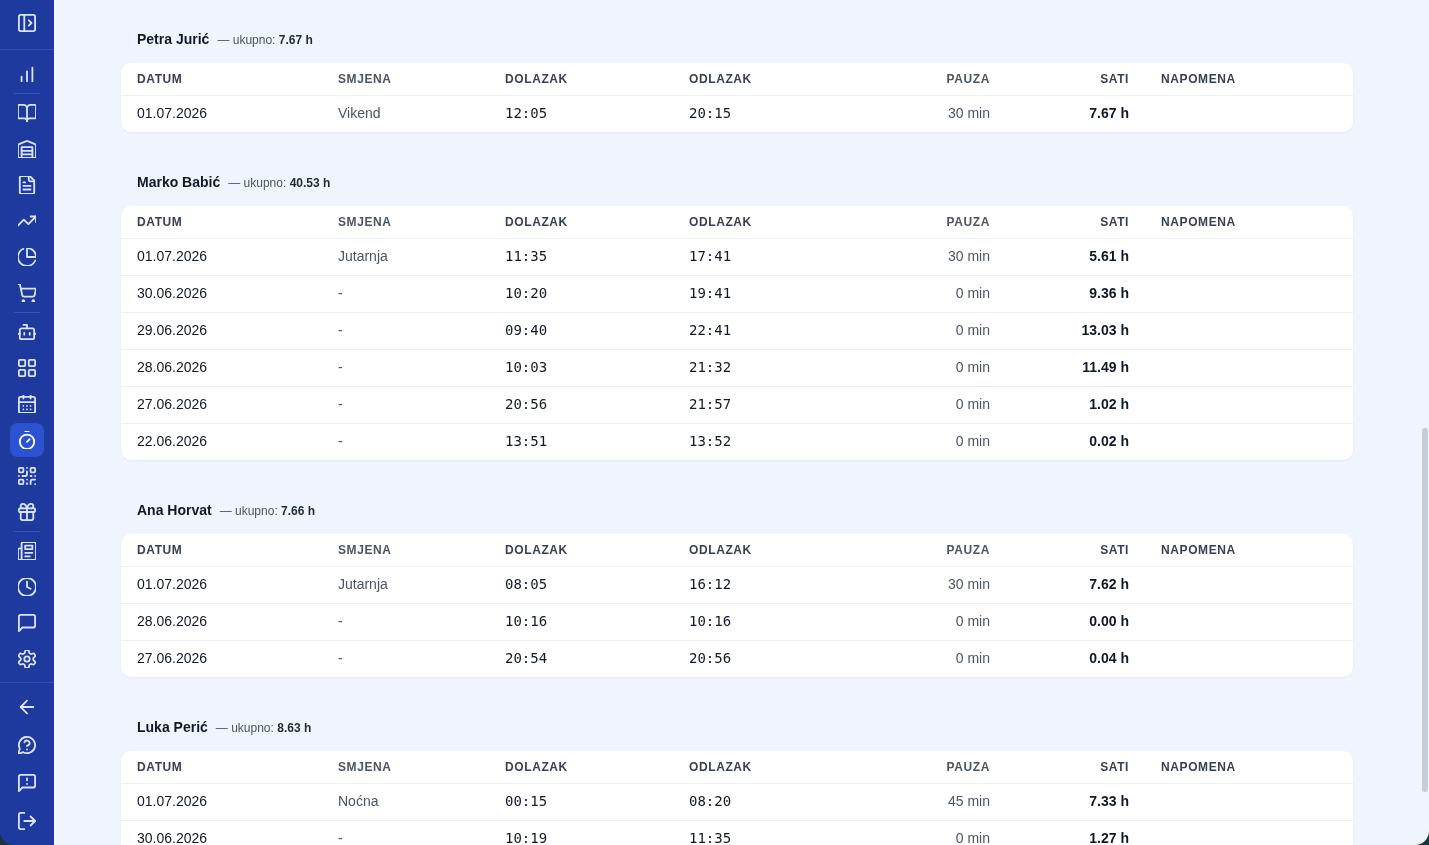  Describe the element at coordinates (1075, 330) in the screenshot. I see `table-cell: 13.03 h` at that location.